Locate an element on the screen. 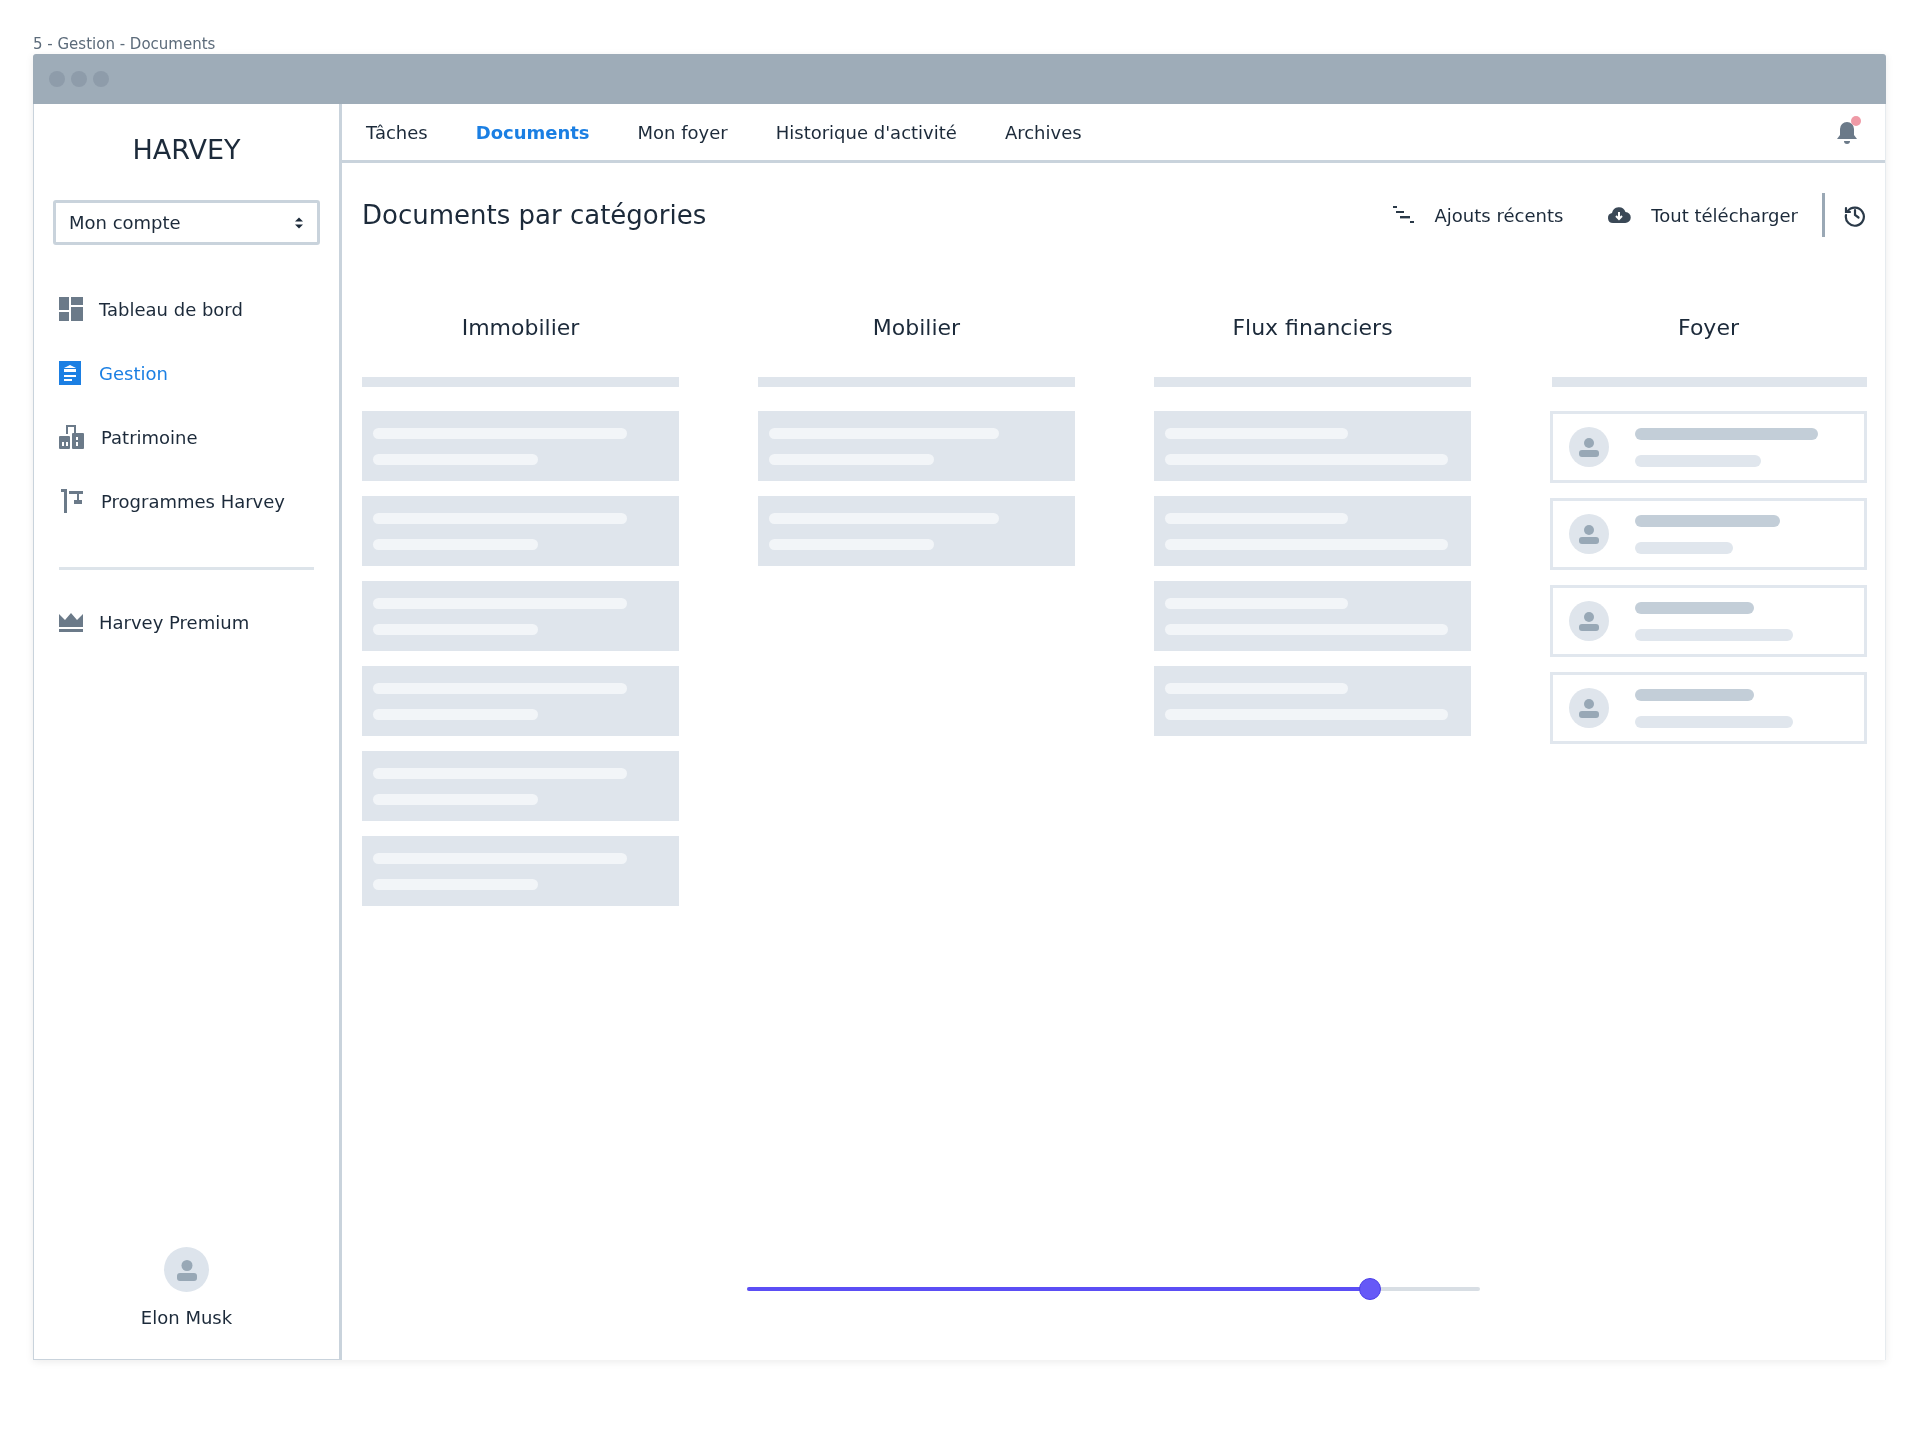  sidebar-item: Programmes Harvey is located at coordinates (186, 501).